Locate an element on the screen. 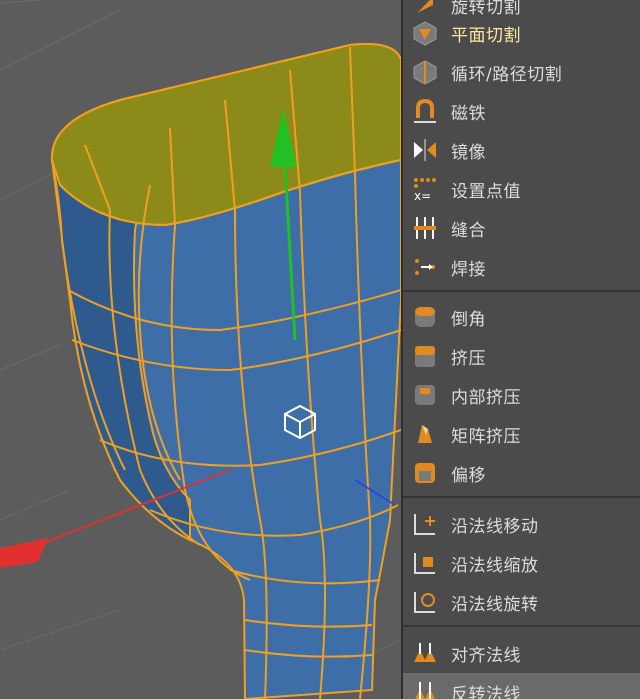  menu-item-label: 挤压 is located at coordinates (468, 358).